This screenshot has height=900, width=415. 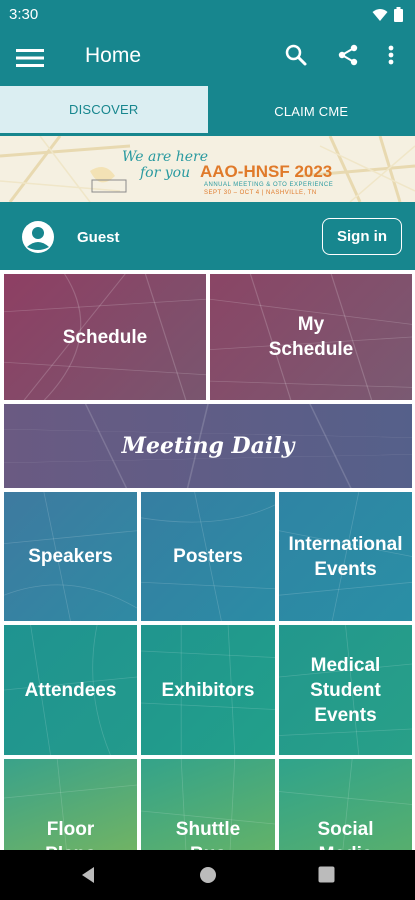 What do you see at coordinates (266, 171) in the screenshot?
I see `banner-brand: AAO-HNSF 2023` at bounding box center [266, 171].